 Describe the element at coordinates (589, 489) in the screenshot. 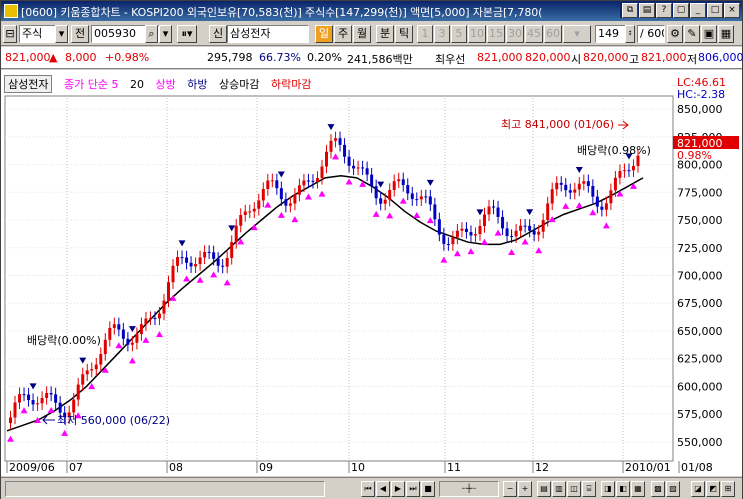

I see `tool-d-icon: ⌸` at that location.